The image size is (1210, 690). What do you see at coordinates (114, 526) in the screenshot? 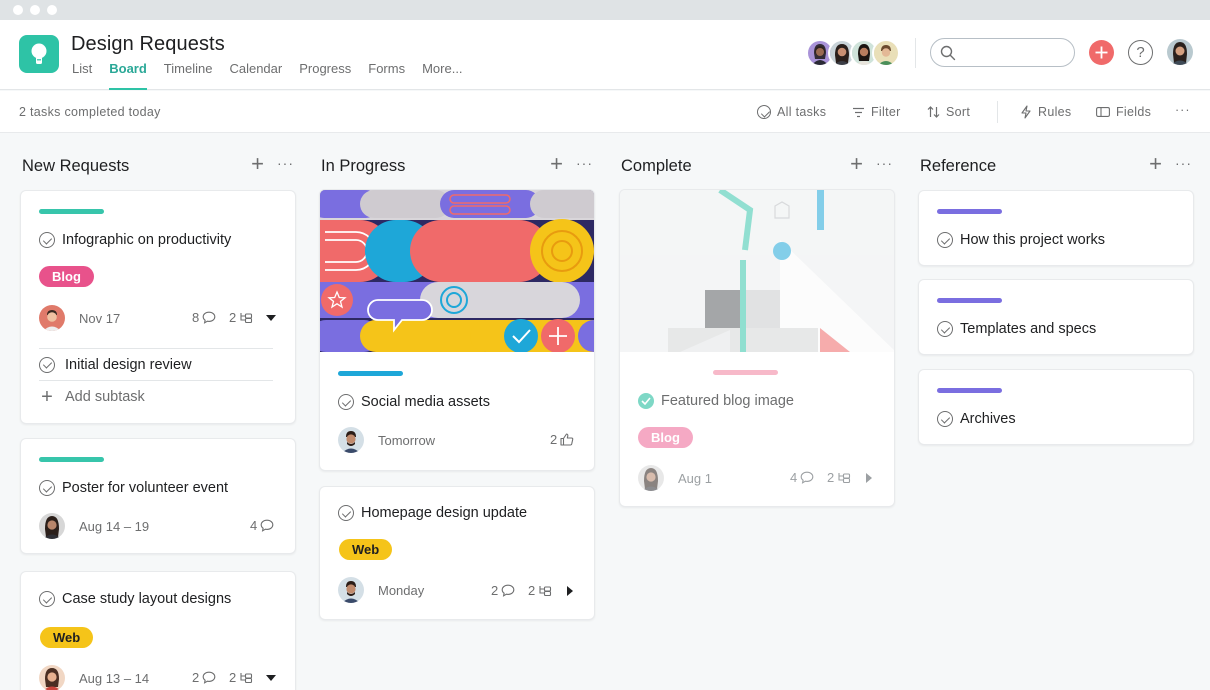
I see `due-date: Aug 14 – 19` at bounding box center [114, 526].